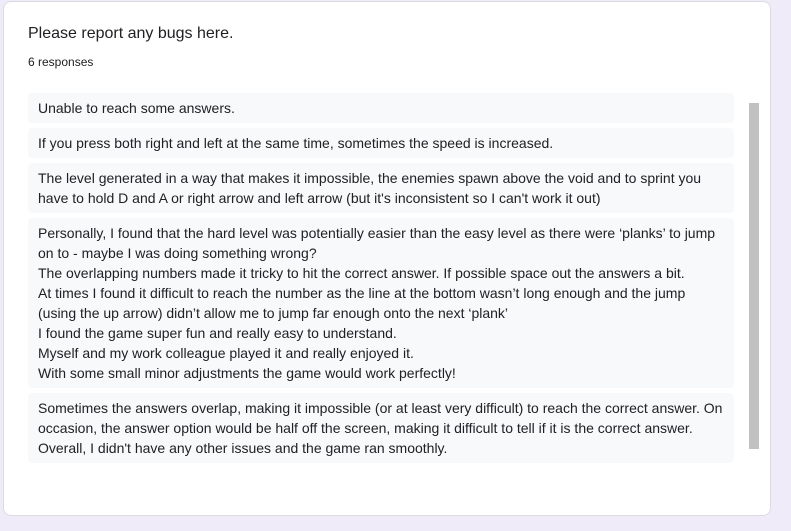  I want to click on response-count: 6 responses, so click(61, 62).